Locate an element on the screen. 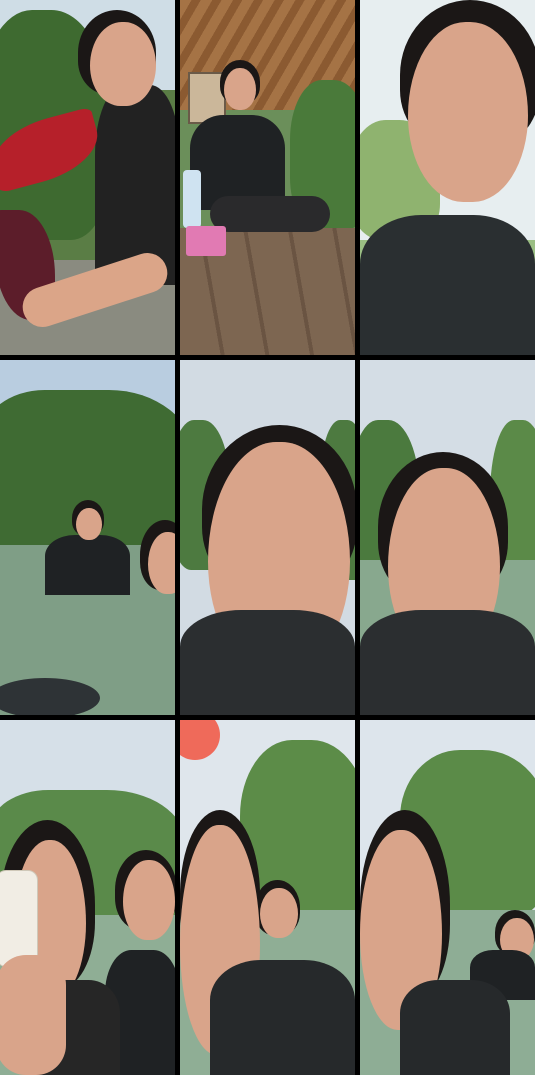 This screenshot has width=535, height=1075. legs is located at coordinates (270, 214).